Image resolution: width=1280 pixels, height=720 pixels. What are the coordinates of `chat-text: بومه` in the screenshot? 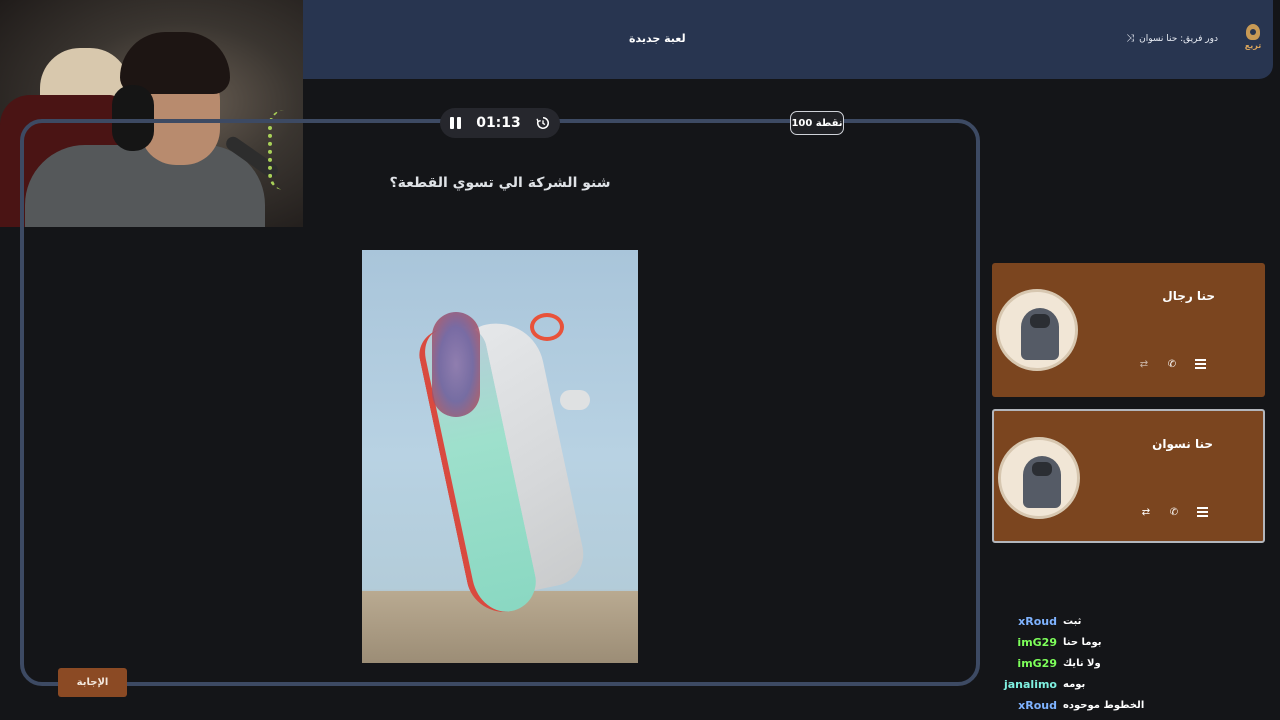 It's located at (1074, 684).